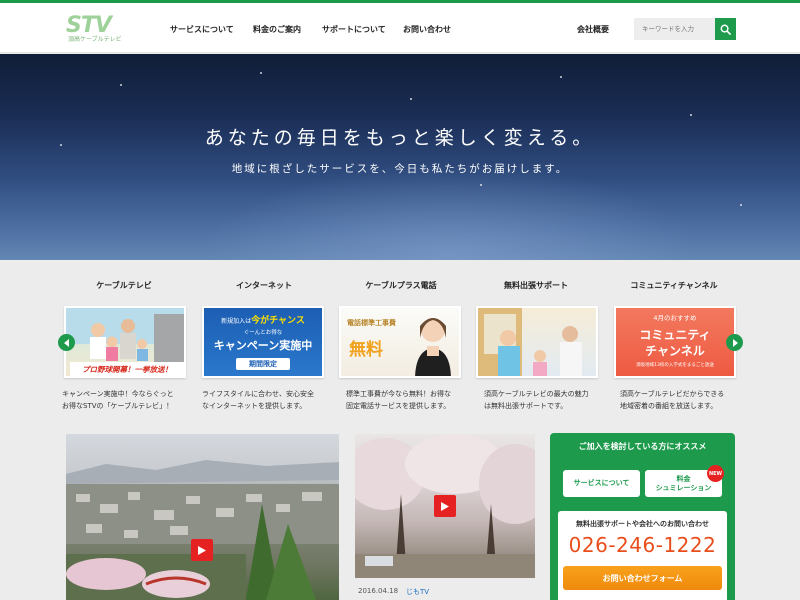 The width and height of the screenshot is (800, 600). I want to click on hero-glow, so click(450, 212).